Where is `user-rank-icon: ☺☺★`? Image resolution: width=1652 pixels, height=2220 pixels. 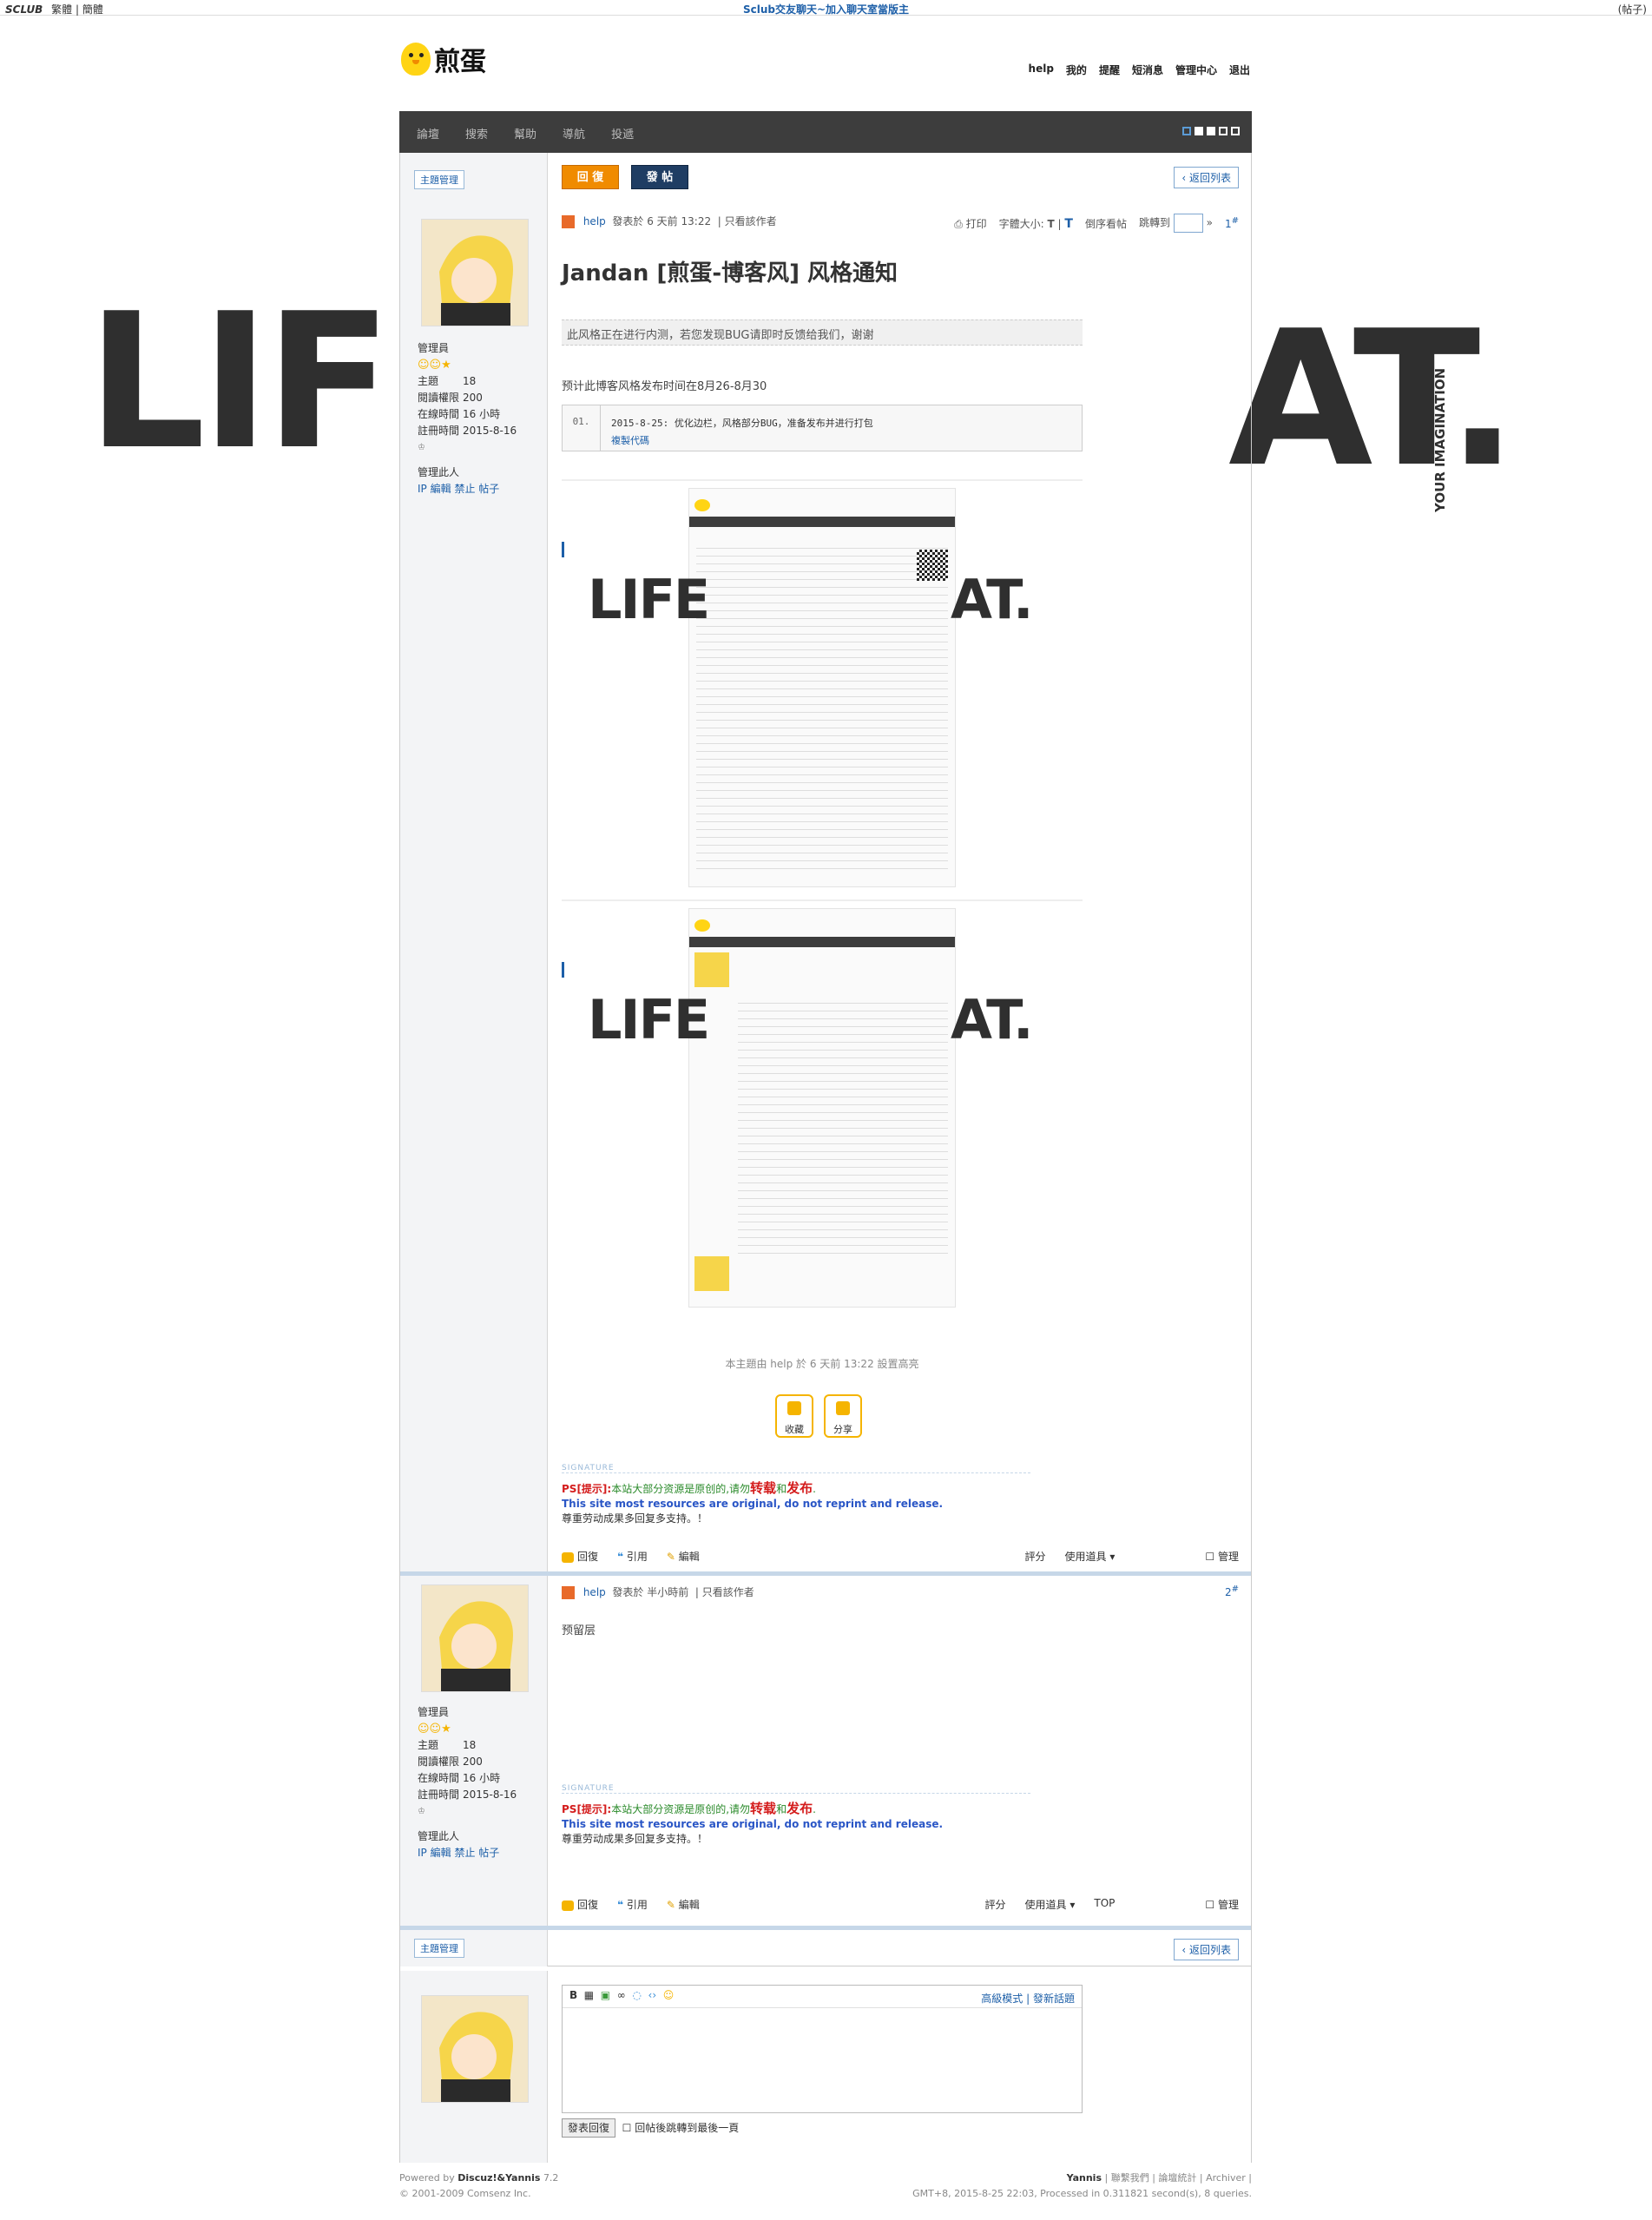 user-rank-icon: ☺☺★ is located at coordinates (434, 1729).